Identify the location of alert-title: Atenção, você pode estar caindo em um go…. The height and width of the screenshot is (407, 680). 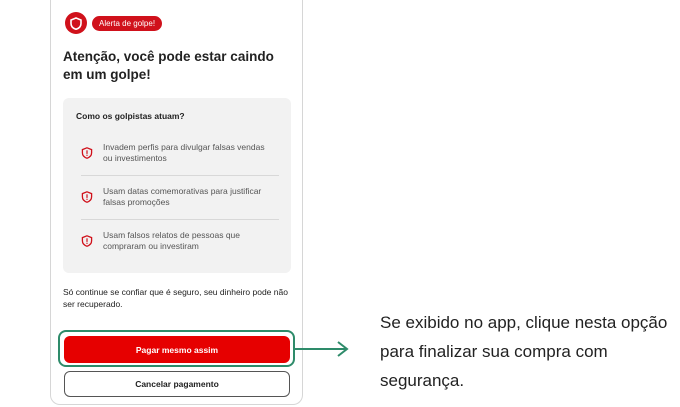
(168, 65).